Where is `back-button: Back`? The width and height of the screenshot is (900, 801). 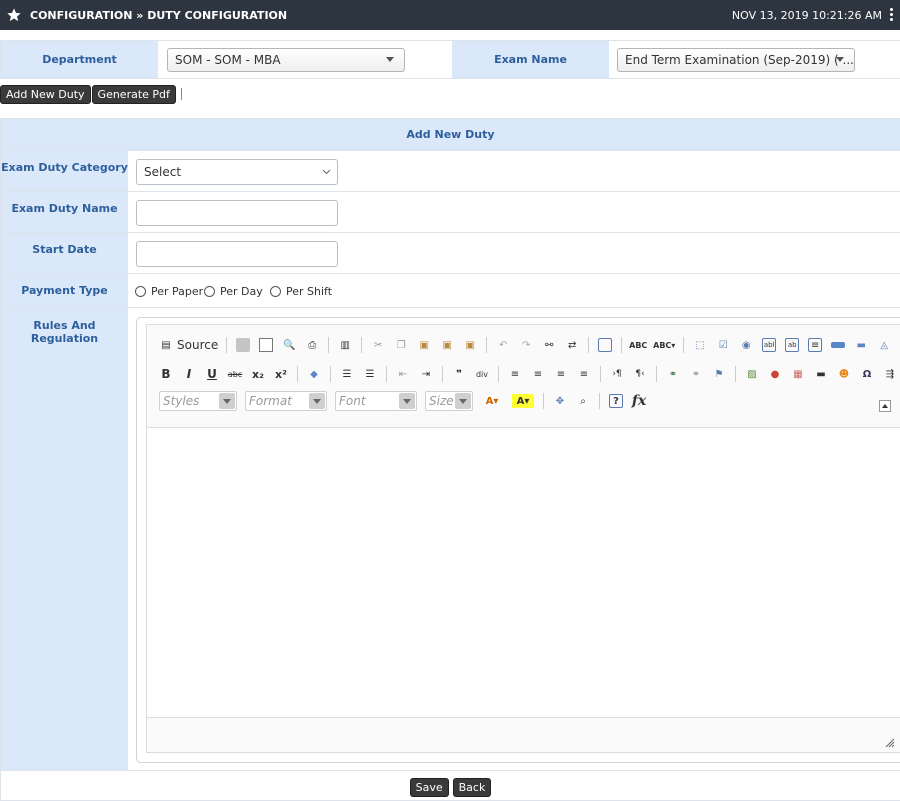
back-button: Back is located at coordinates (472, 787).